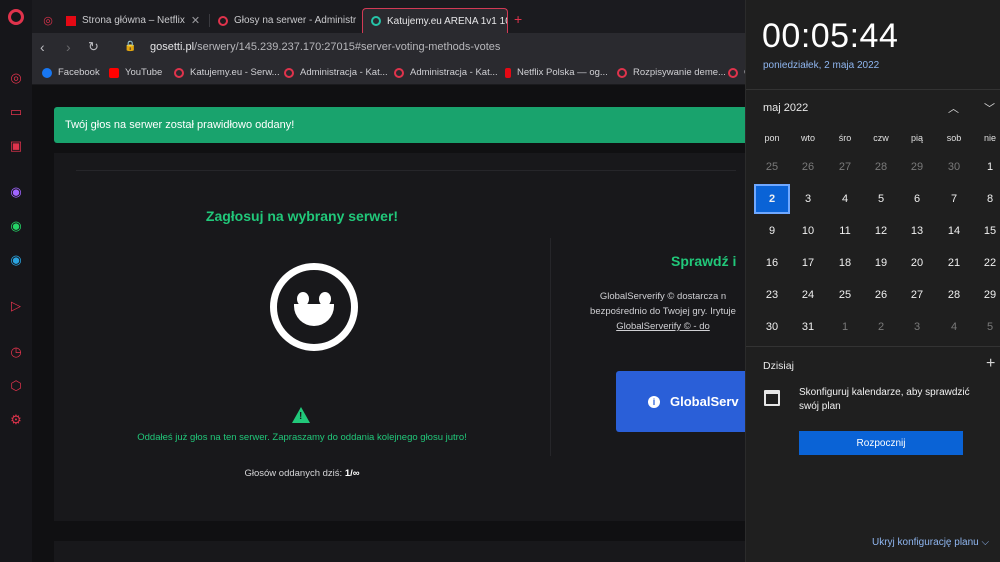 The width and height of the screenshot is (1000, 562). Describe the element at coordinates (917, 199) in the screenshot. I see `calendar-day: 6` at that location.